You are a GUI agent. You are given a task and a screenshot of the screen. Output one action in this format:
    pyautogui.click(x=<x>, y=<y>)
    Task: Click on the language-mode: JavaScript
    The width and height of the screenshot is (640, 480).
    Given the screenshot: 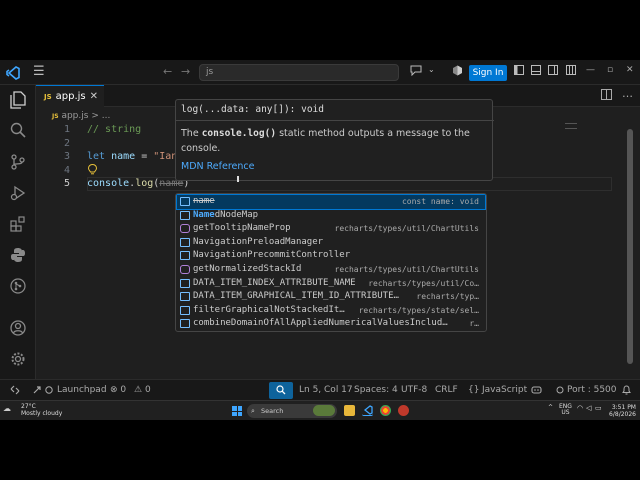 What is the action you would take?
    pyautogui.click(x=504, y=390)
    